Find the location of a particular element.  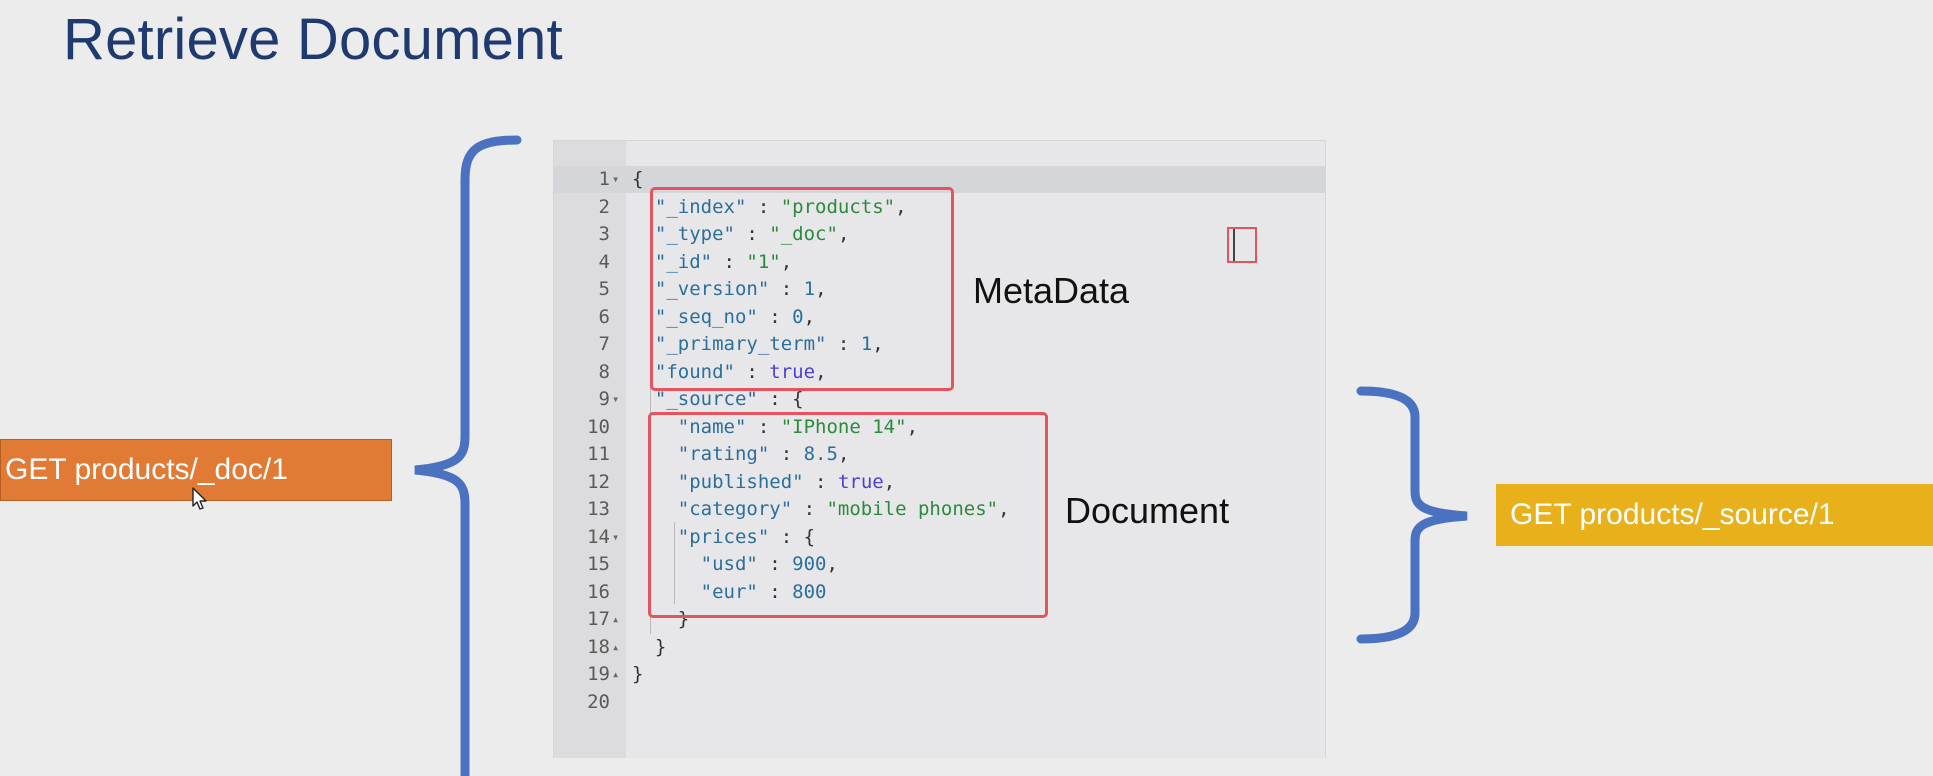

right-brace is located at coordinates (1412, 515).